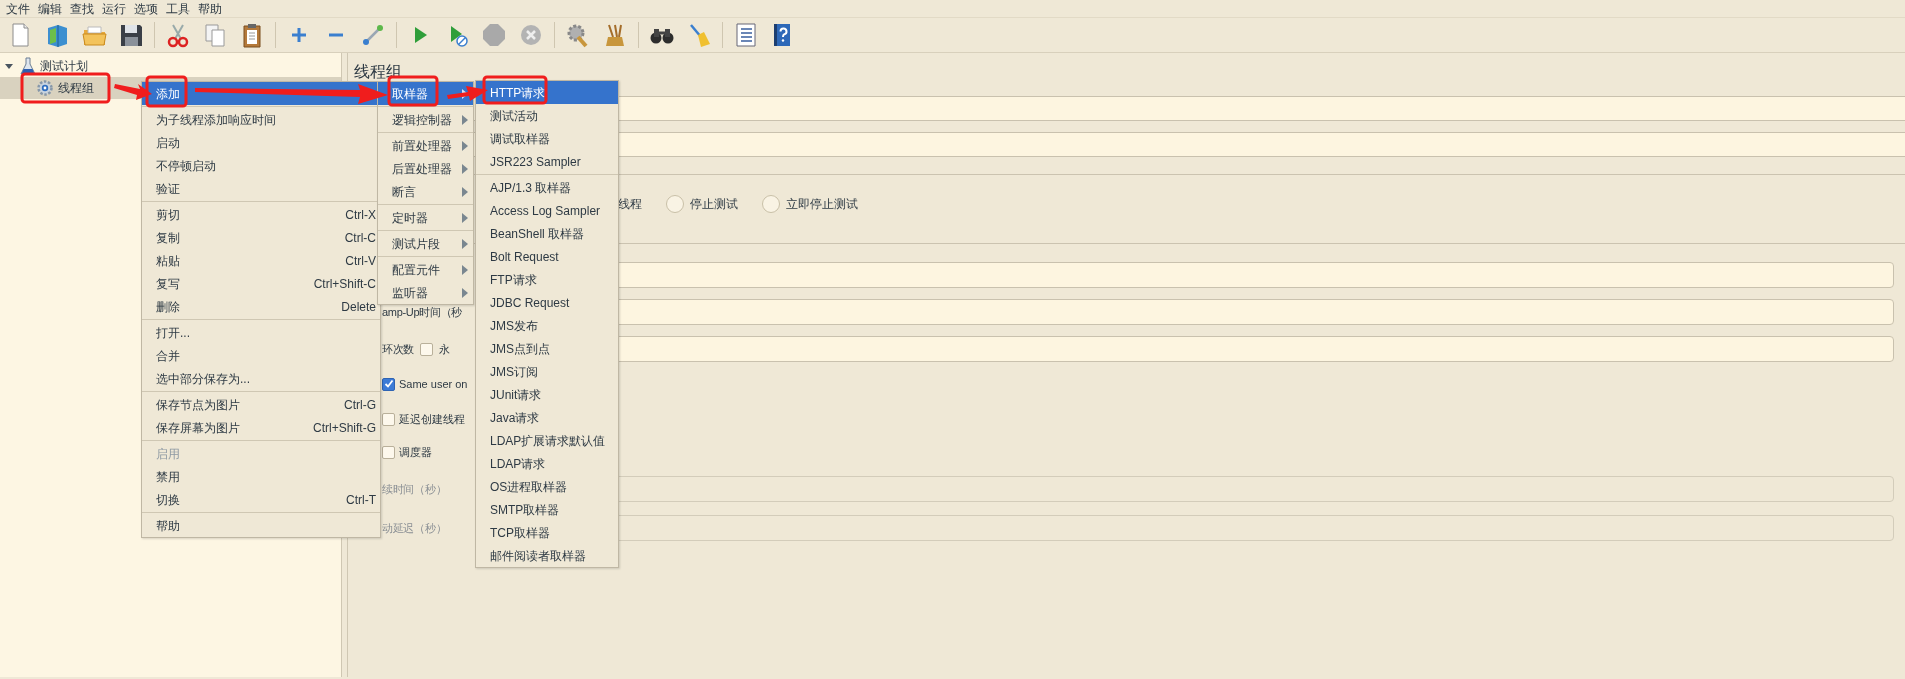 This screenshot has height=679, width=1905. What do you see at coordinates (414, 528) in the screenshot?
I see `field-label: 动延迟（秒）` at bounding box center [414, 528].